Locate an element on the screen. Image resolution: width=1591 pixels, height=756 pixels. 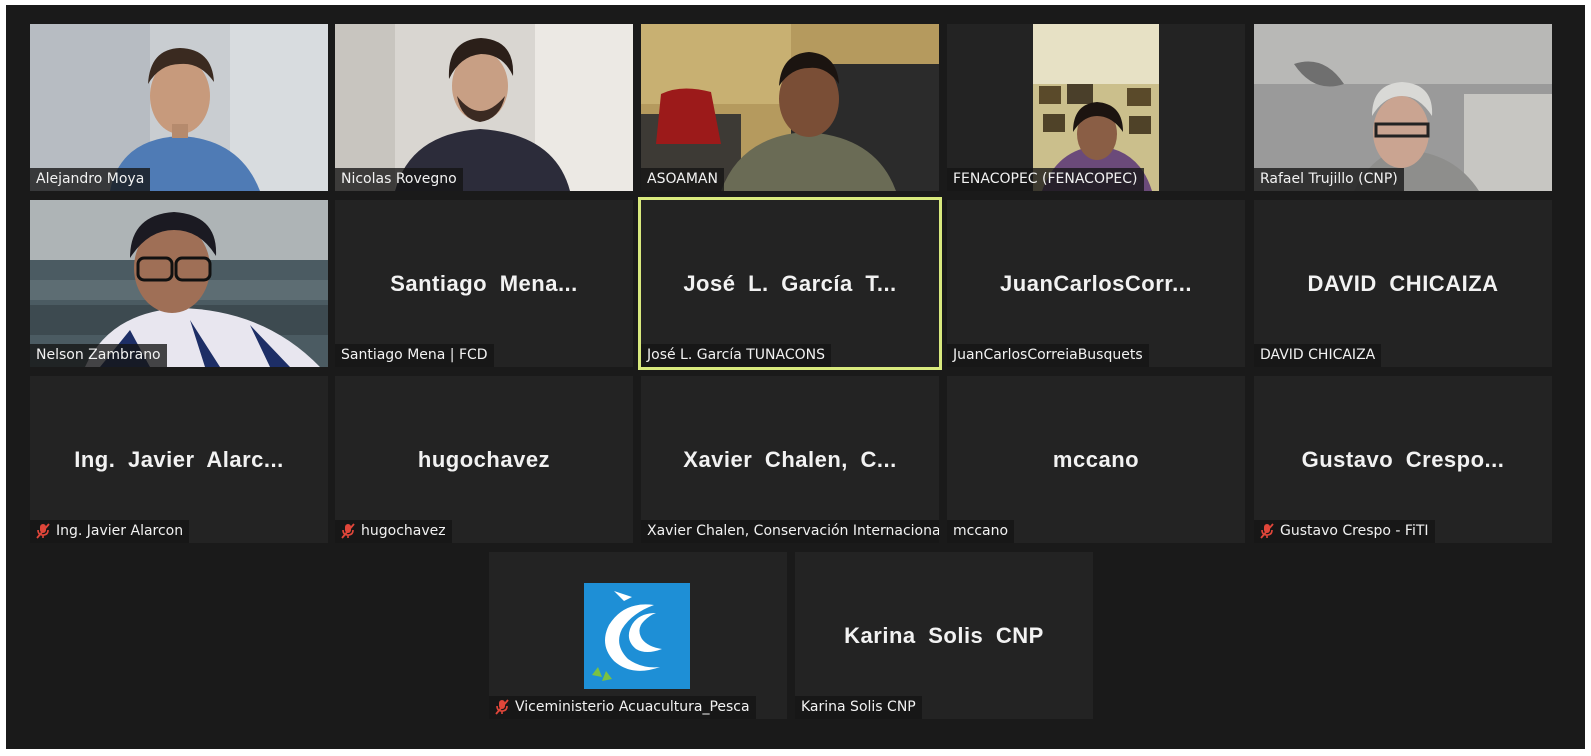
participant-tile-alejandro-moya: Alejandro Moya is located at coordinates (179, 107).